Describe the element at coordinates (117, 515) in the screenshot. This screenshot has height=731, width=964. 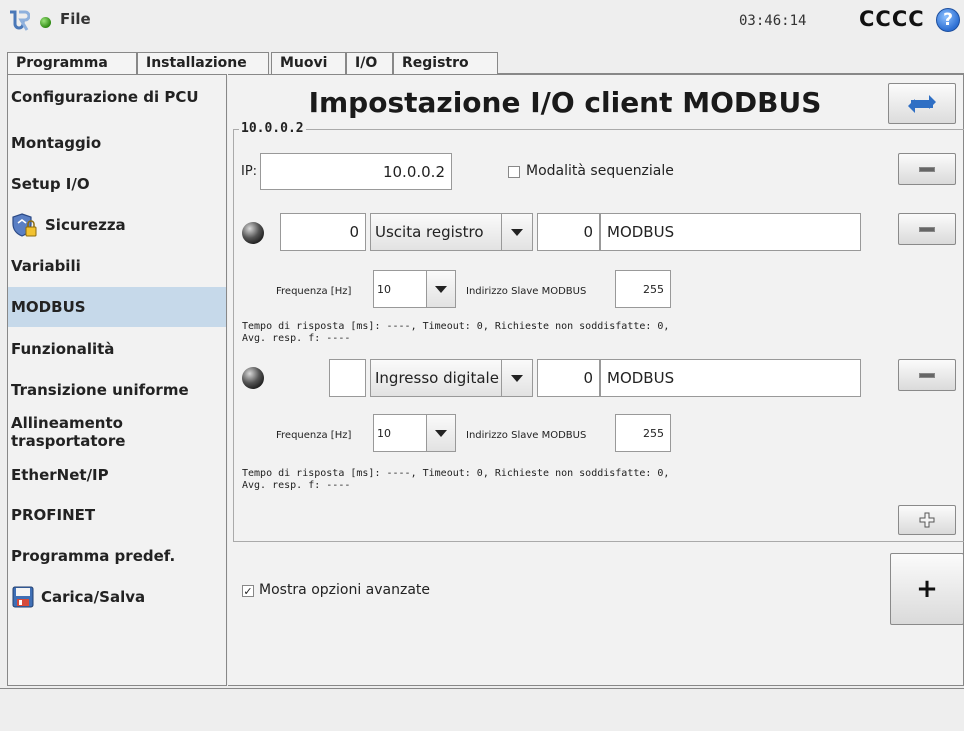
I see `sidebar-item-profinet: PROFINET` at that location.